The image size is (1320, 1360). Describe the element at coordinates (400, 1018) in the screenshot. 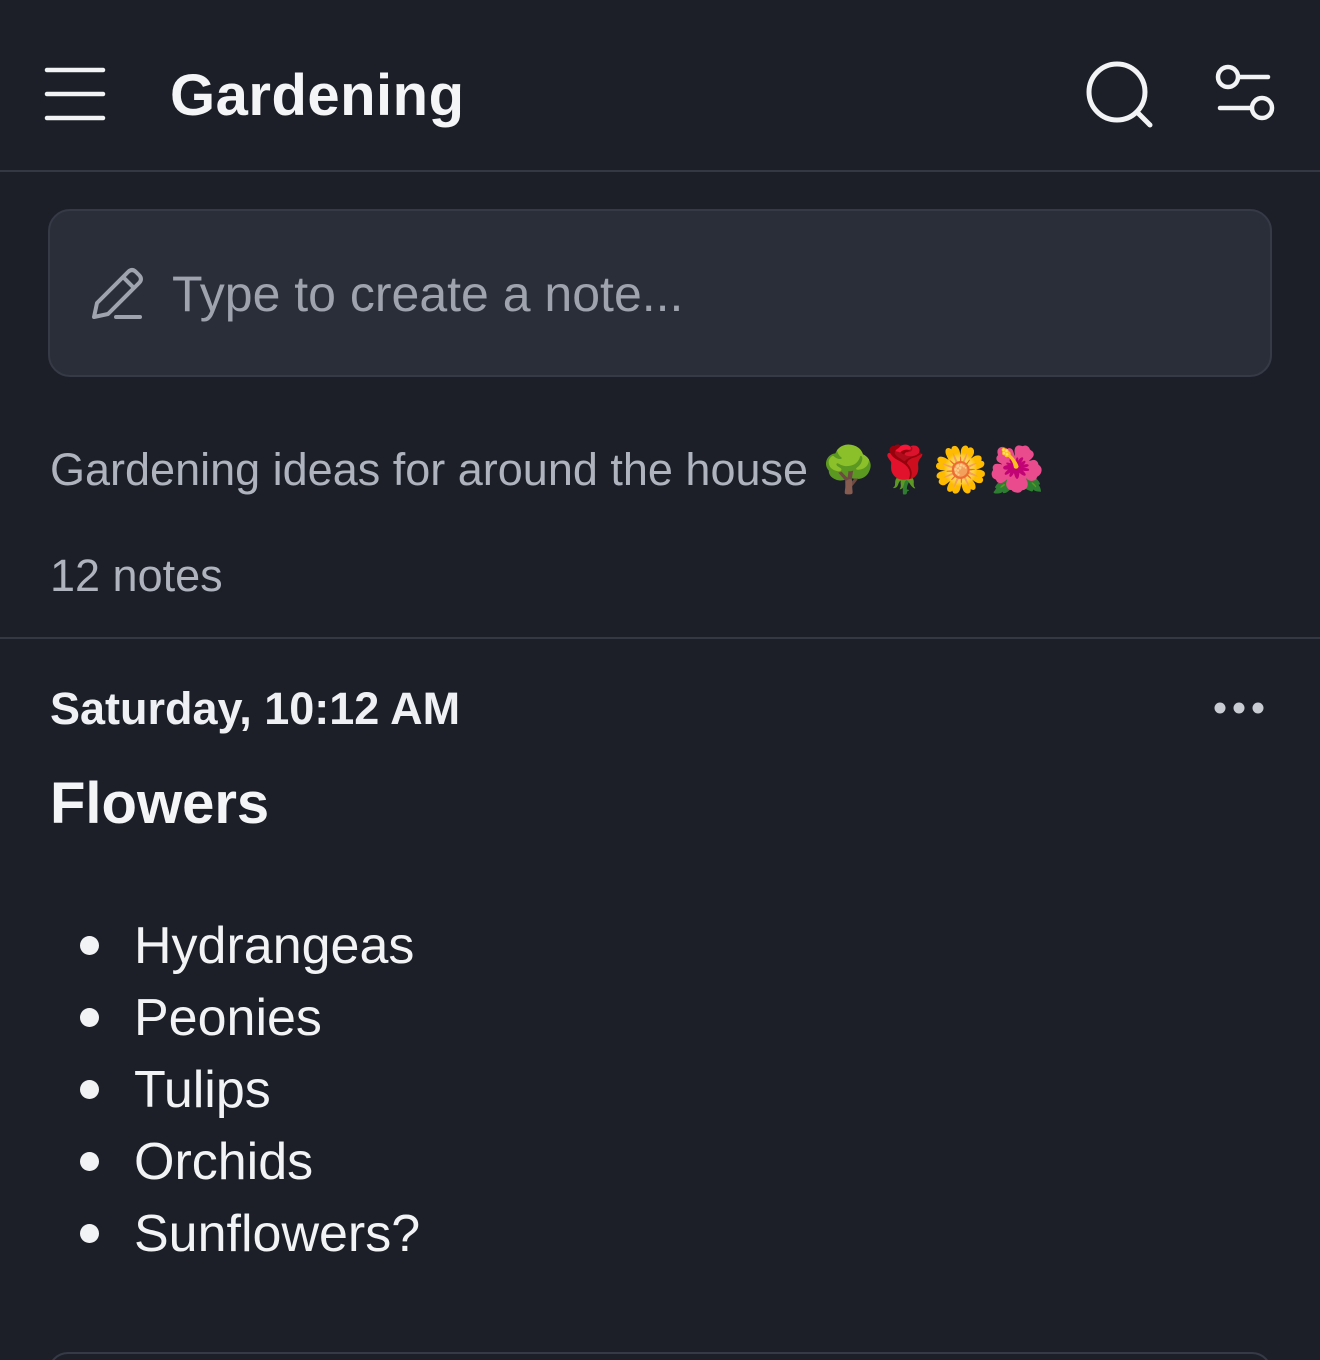

I see `list-item: Peonies` at that location.